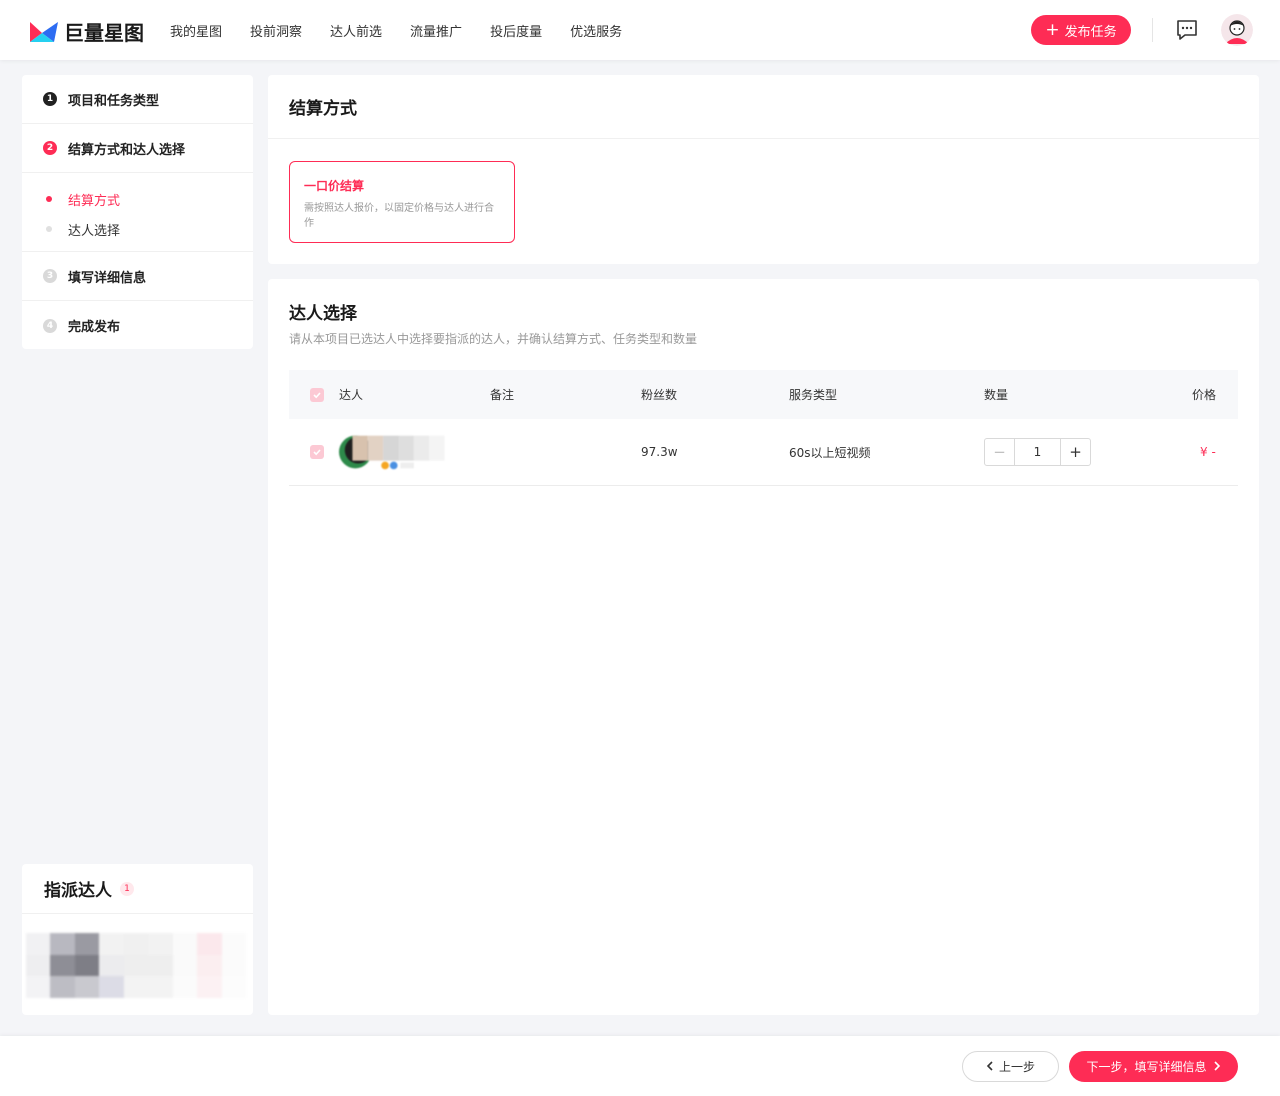  Describe the element at coordinates (334, 186) in the screenshot. I see `fixed-price-option-title: 一口价结算` at that location.